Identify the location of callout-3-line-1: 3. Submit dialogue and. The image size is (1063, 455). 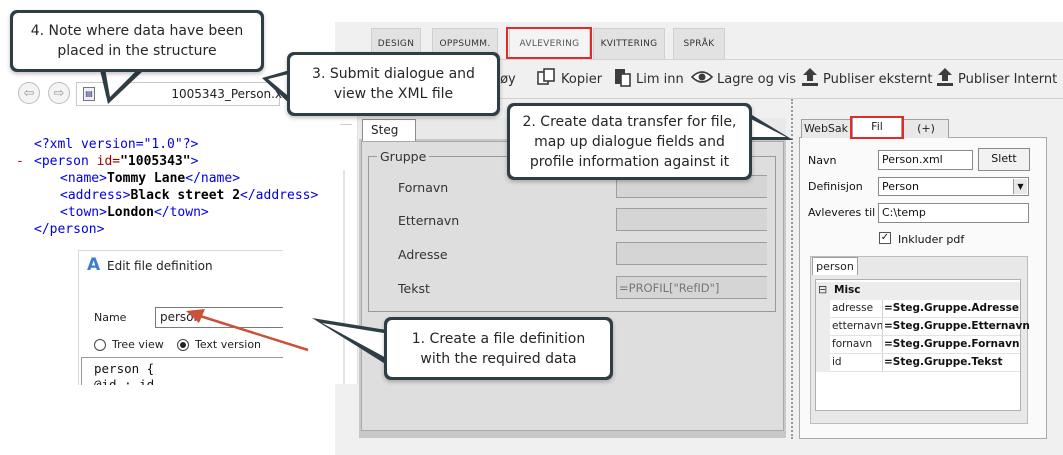
(393, 74).